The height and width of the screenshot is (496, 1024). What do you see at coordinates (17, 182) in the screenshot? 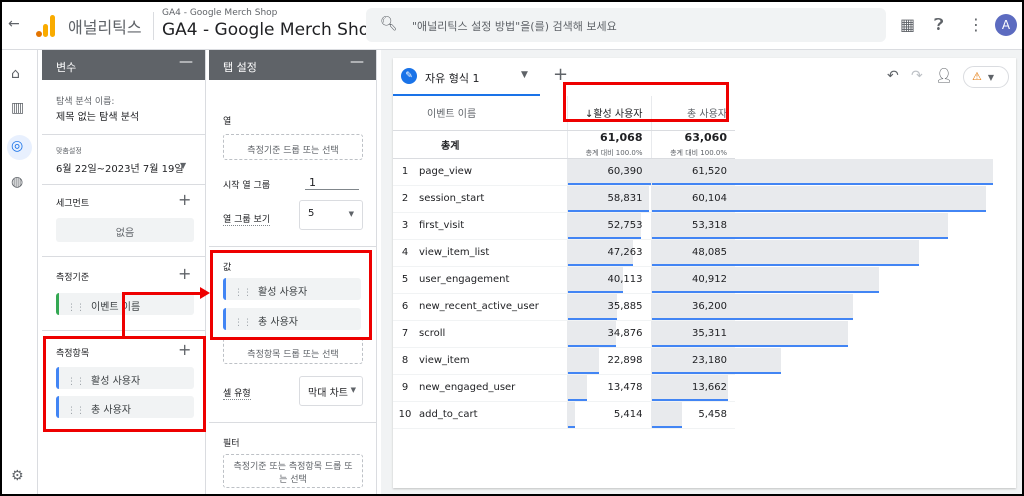
I see `advertising-icon: ◍` at bounding box center [17, 182].